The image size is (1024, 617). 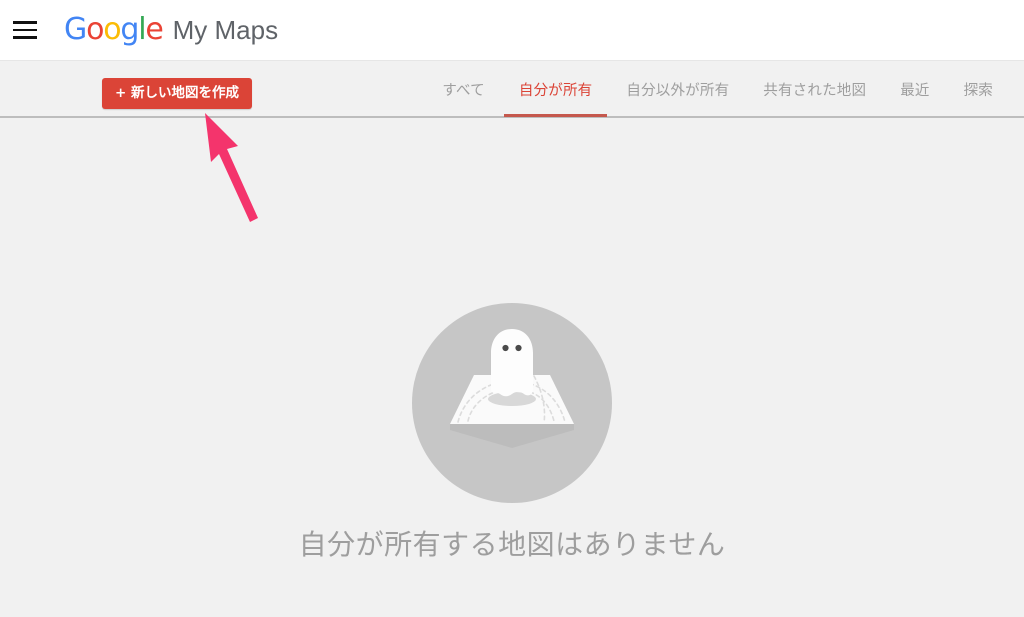 What do you see at coordinates (512, 403) in the screenshot?
I see `ghost-on-map-illustration` at bounding box center [512, 403].